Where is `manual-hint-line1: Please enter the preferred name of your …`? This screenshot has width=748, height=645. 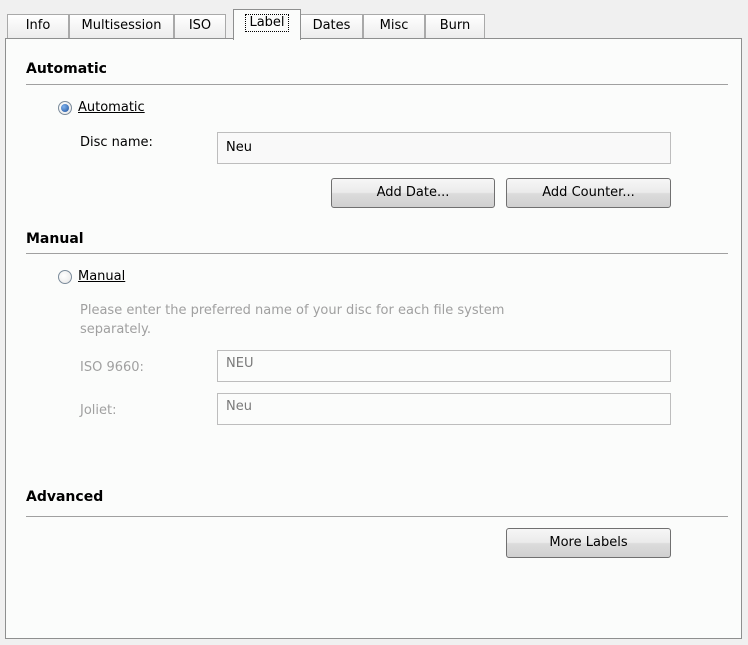 manual-hint-line1: Please enter the preferred name of your … is located at coordinates (292, 310).